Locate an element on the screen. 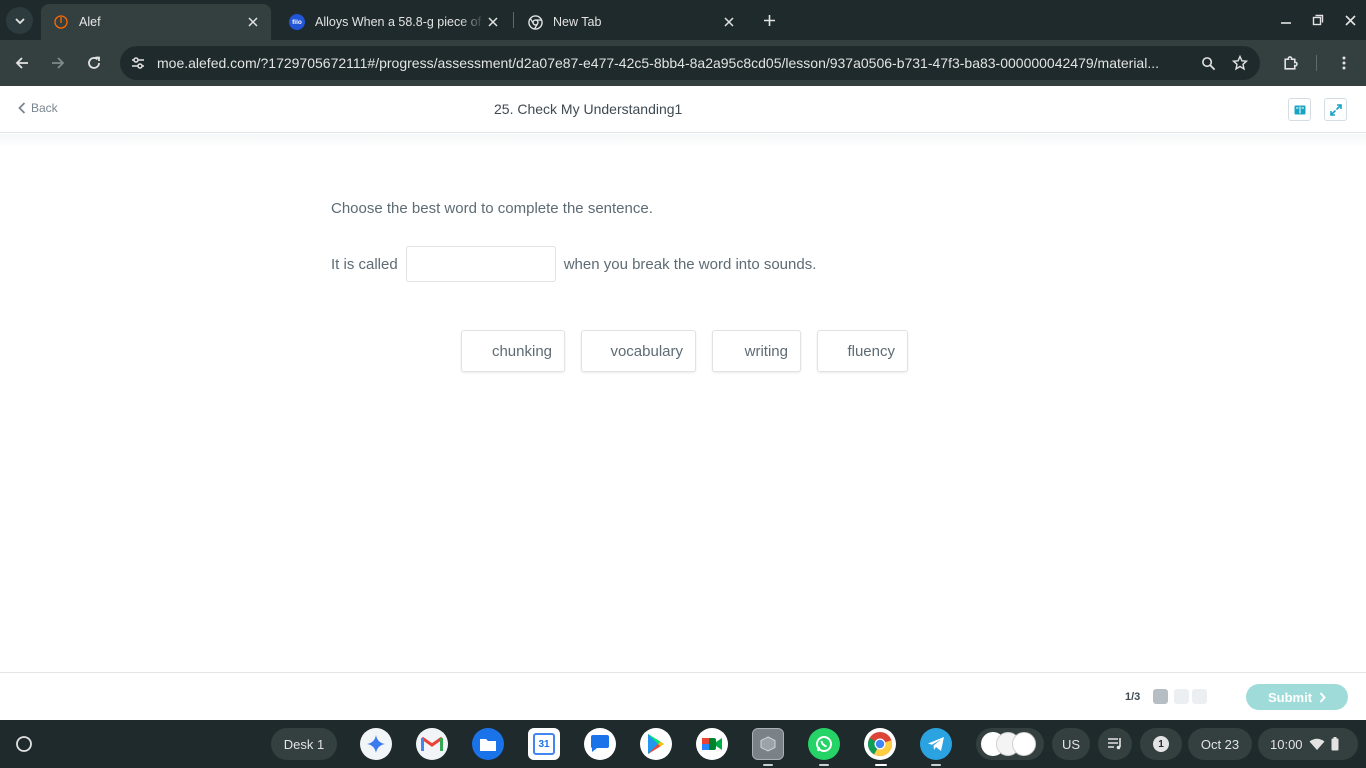 This screenshot has height=768, width=1366. tab-filo: filo Alloys When a 58.8-g piece of h is located at coordinates (394, 22).